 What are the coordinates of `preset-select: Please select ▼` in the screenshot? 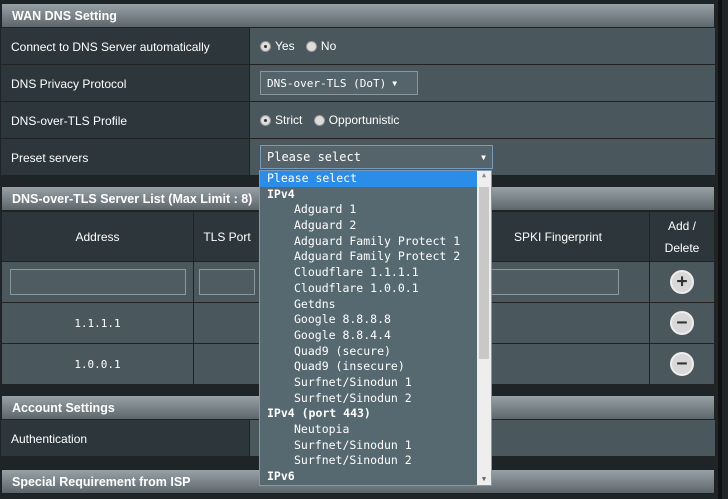 It's located at (376, 157).